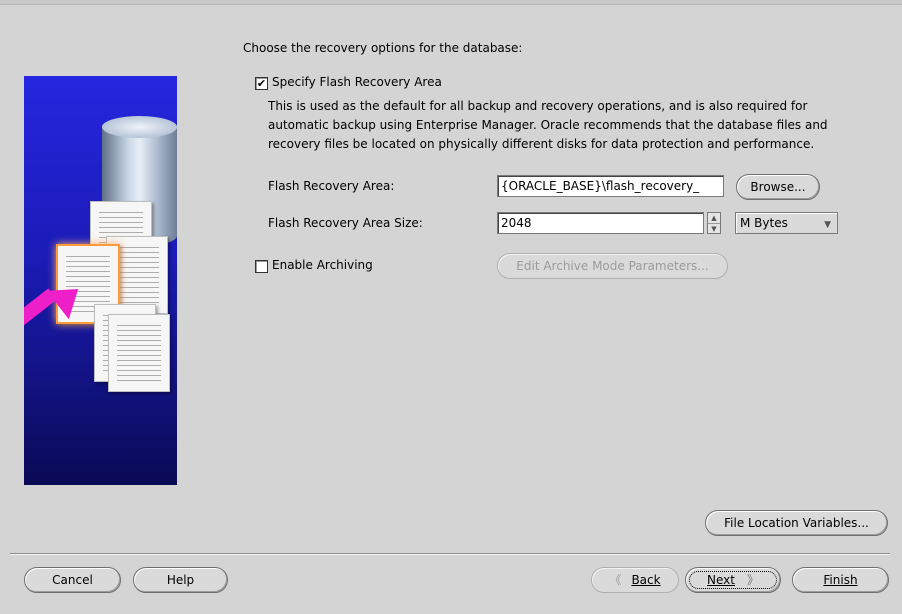 The width and height of the screenshot is (902, 614). What do you see at coordinates (261, 266) in the screenshot?
I see `enable-archiving-checkbox` at bounding box center [261, 266].